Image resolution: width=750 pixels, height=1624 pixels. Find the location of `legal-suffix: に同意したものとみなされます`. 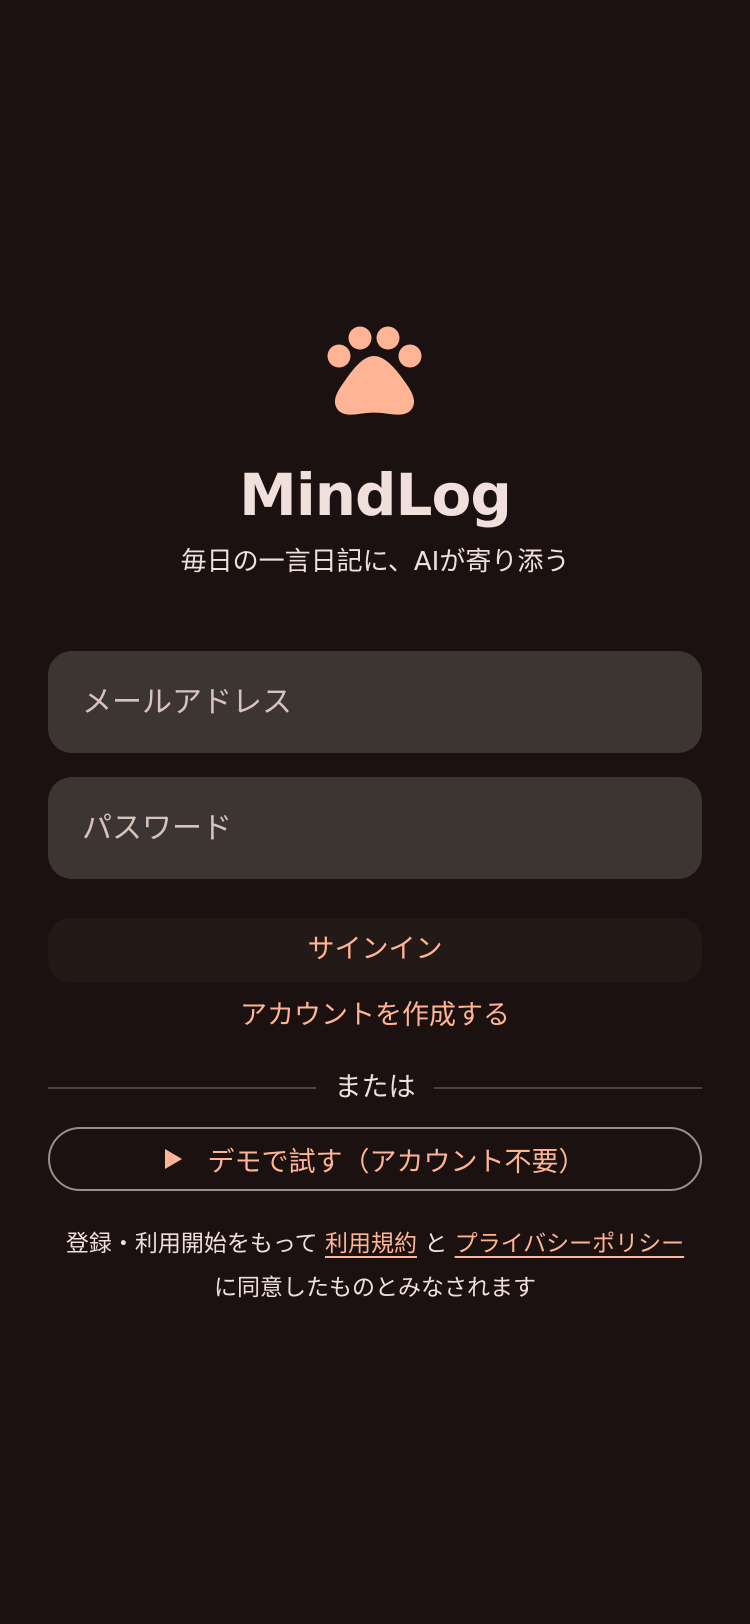

legal-suffix: に同意したものとみなされます is located at coordinates (375, 1288).